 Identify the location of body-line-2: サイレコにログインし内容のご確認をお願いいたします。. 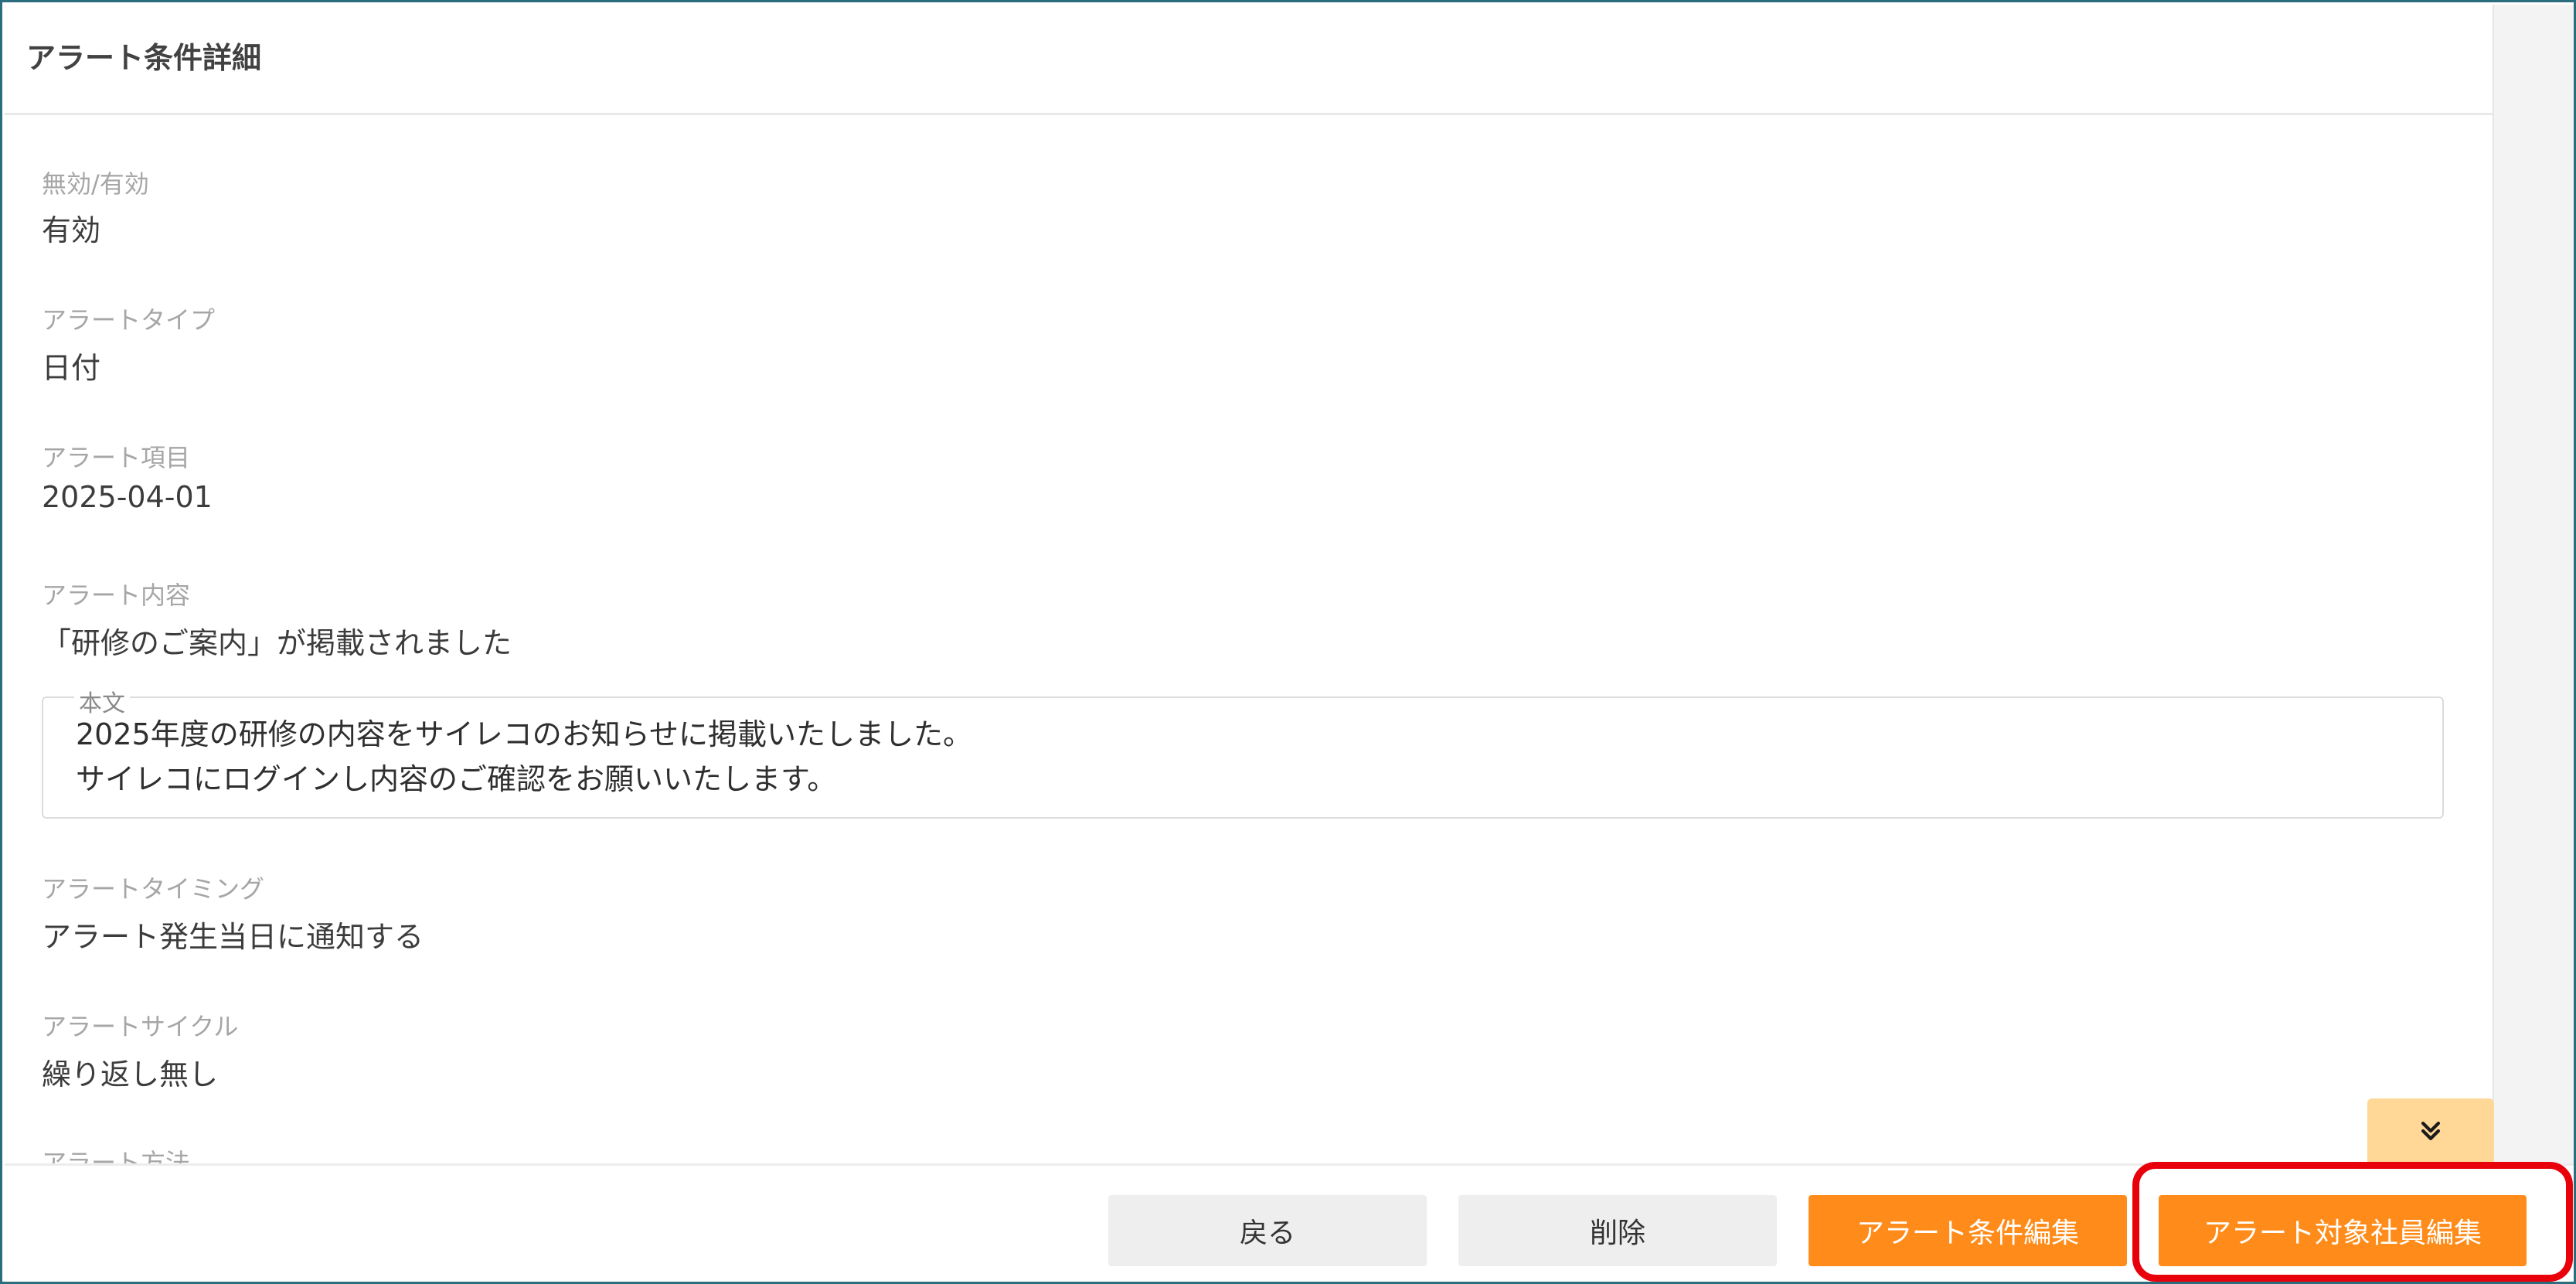
(456, 779).